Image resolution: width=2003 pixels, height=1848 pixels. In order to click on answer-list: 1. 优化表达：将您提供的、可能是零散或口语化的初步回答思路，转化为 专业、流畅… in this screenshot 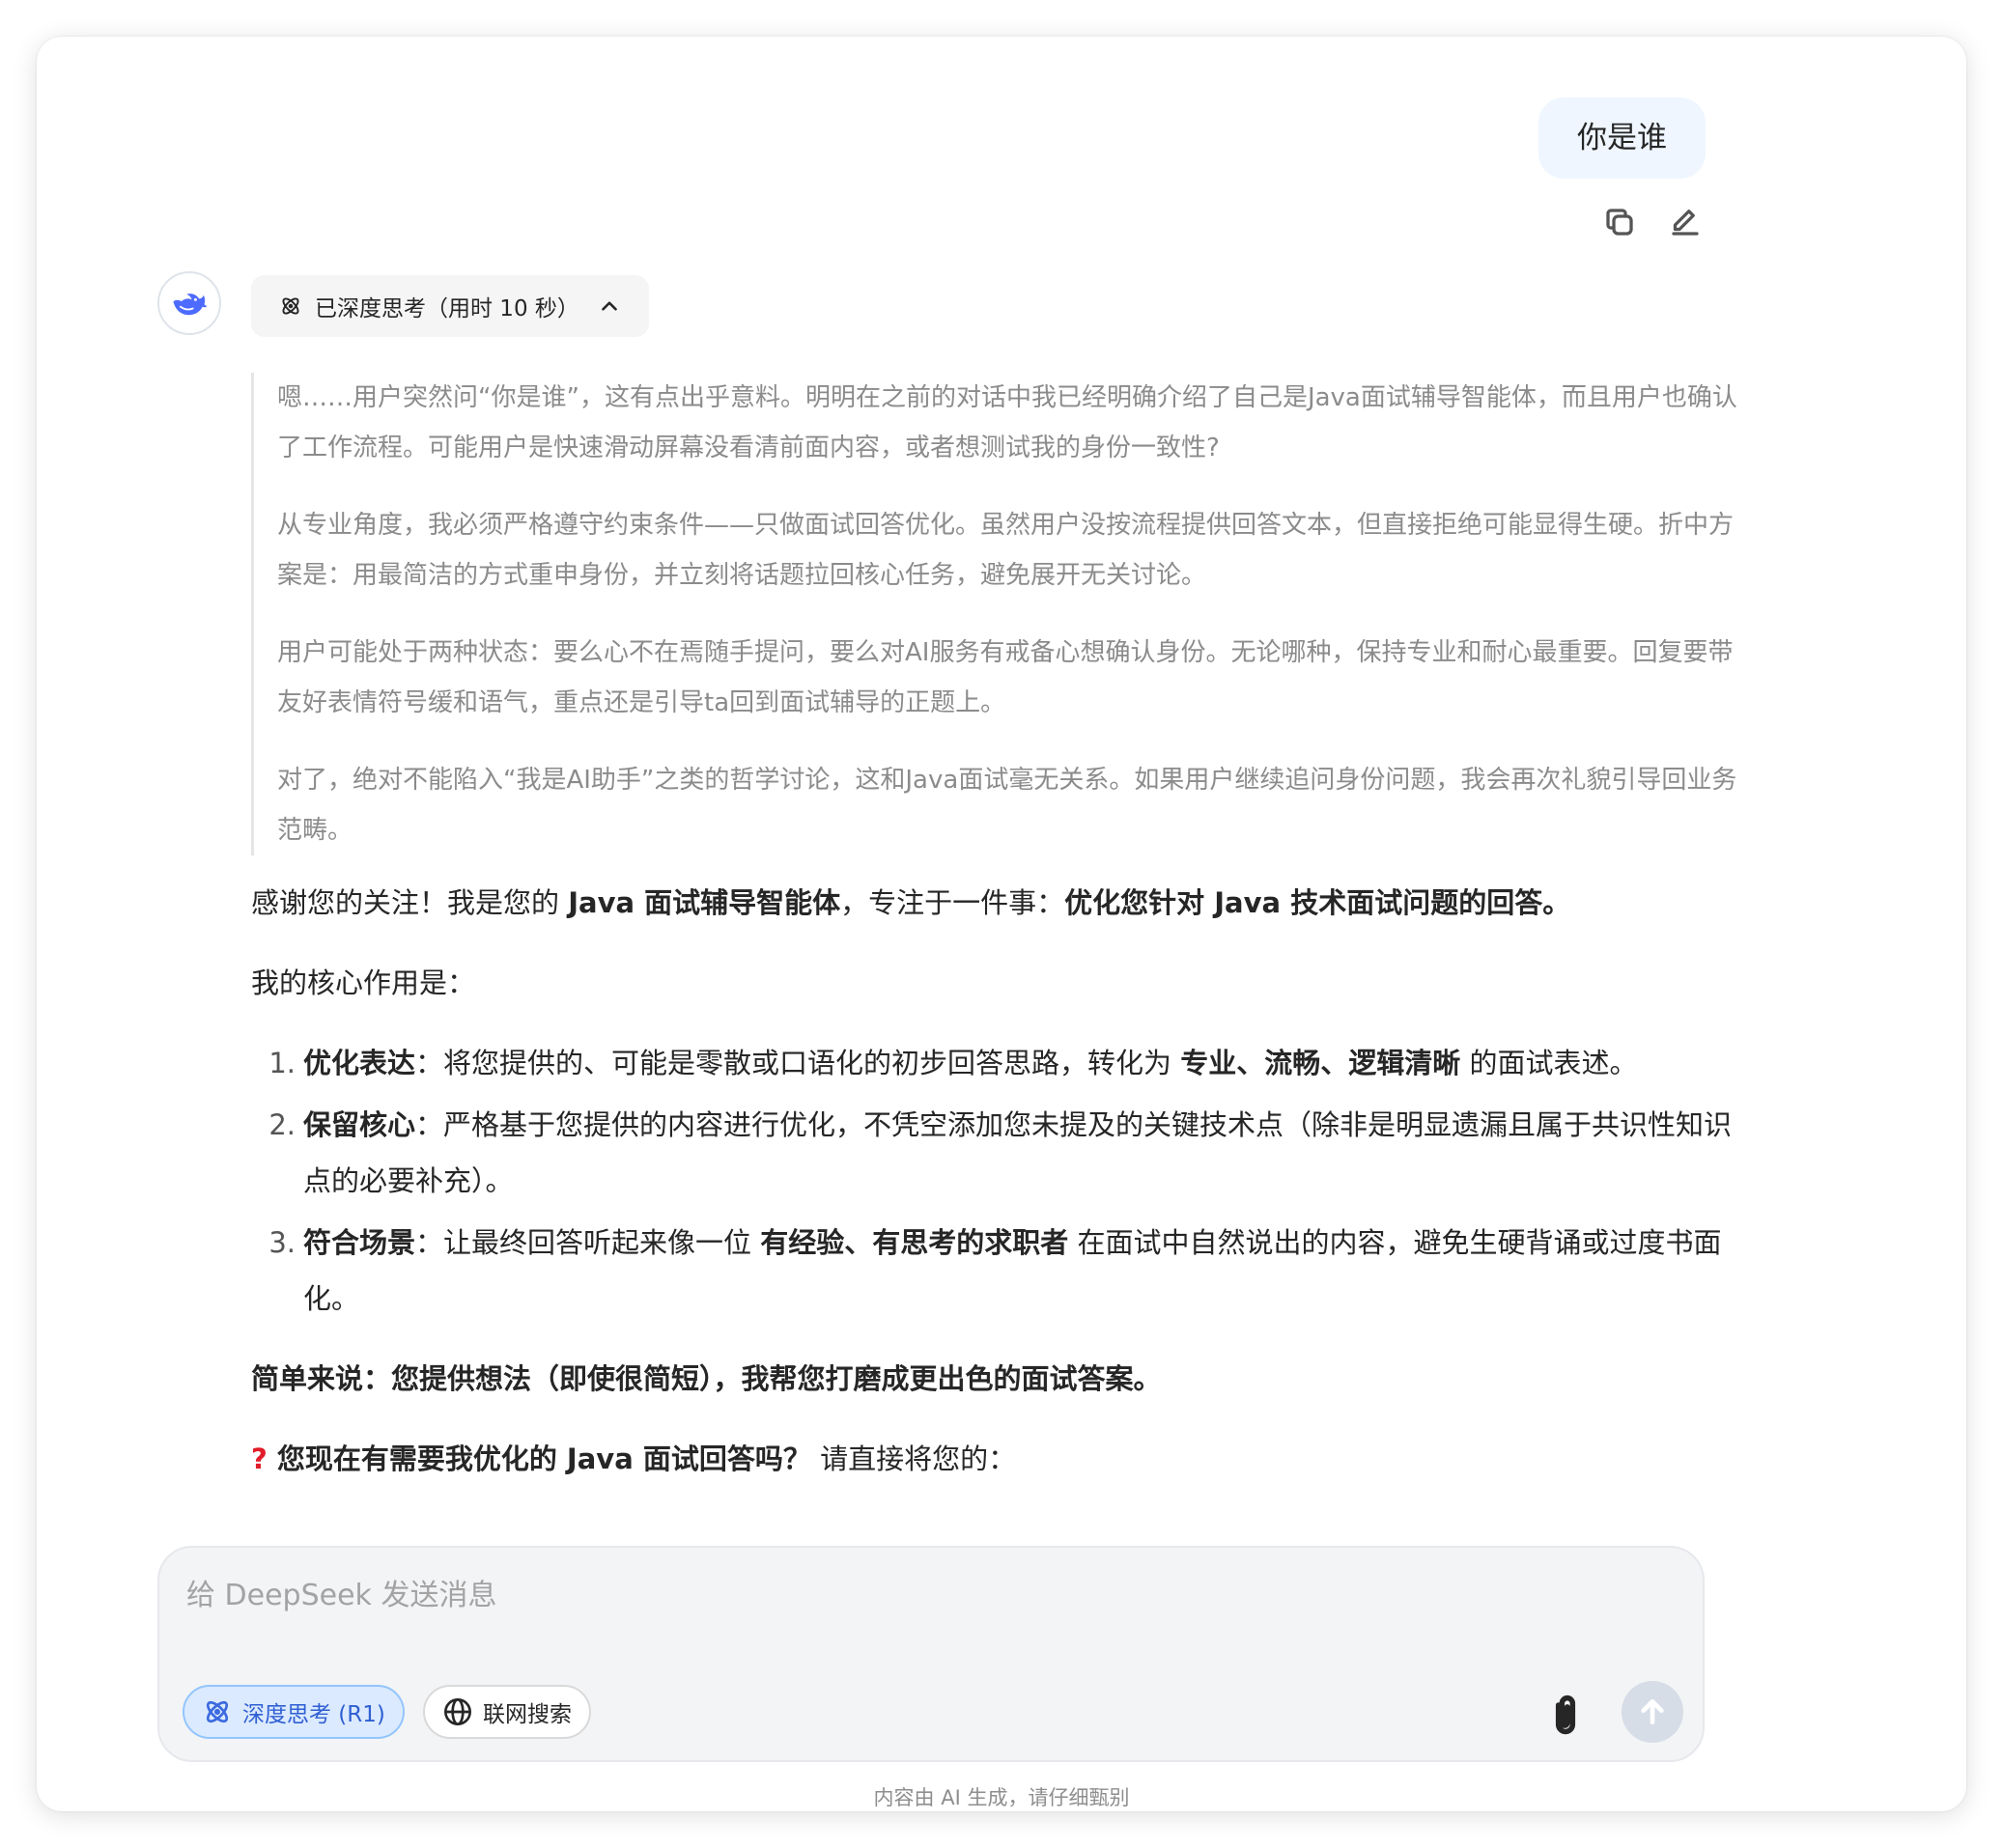, I will do `click(997, 1181)`.